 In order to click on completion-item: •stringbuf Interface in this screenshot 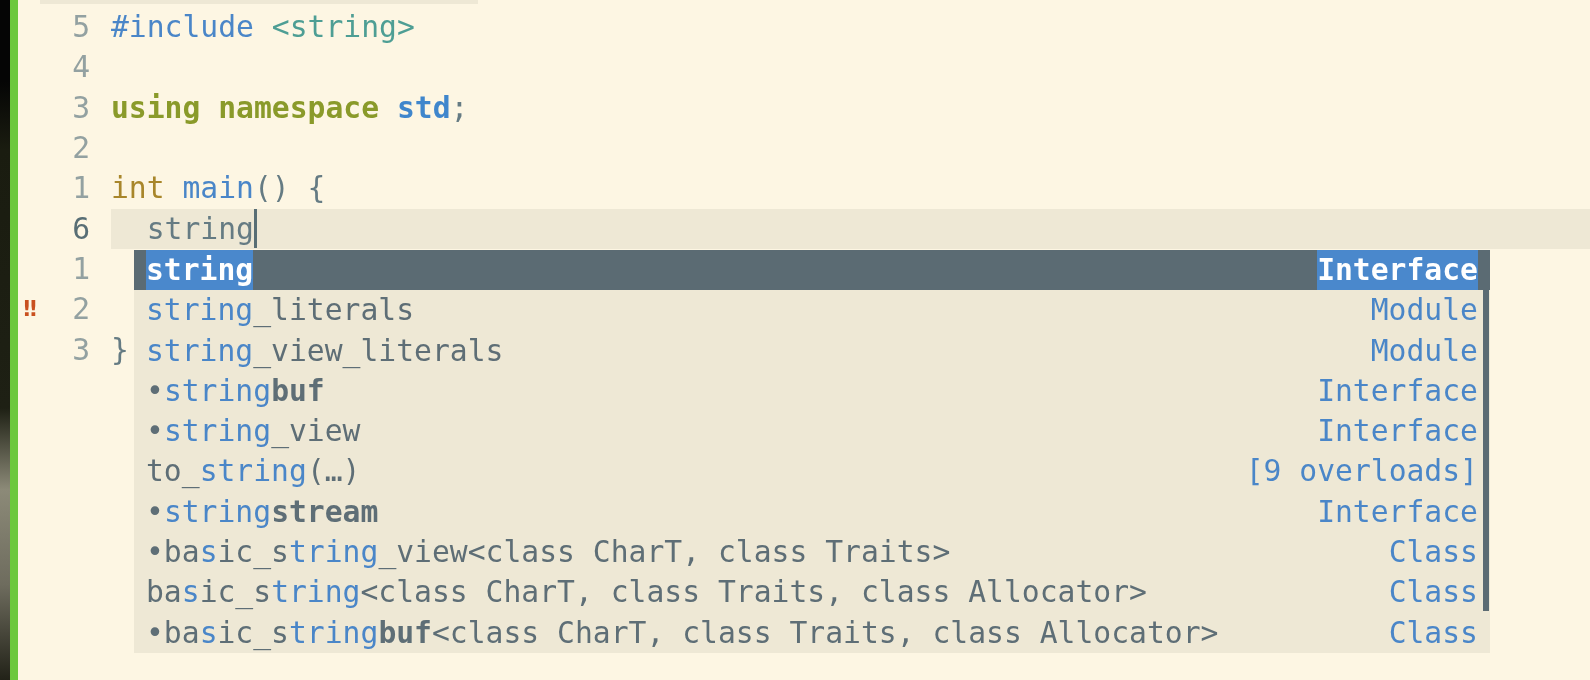, I will do `click(812, 391)`.